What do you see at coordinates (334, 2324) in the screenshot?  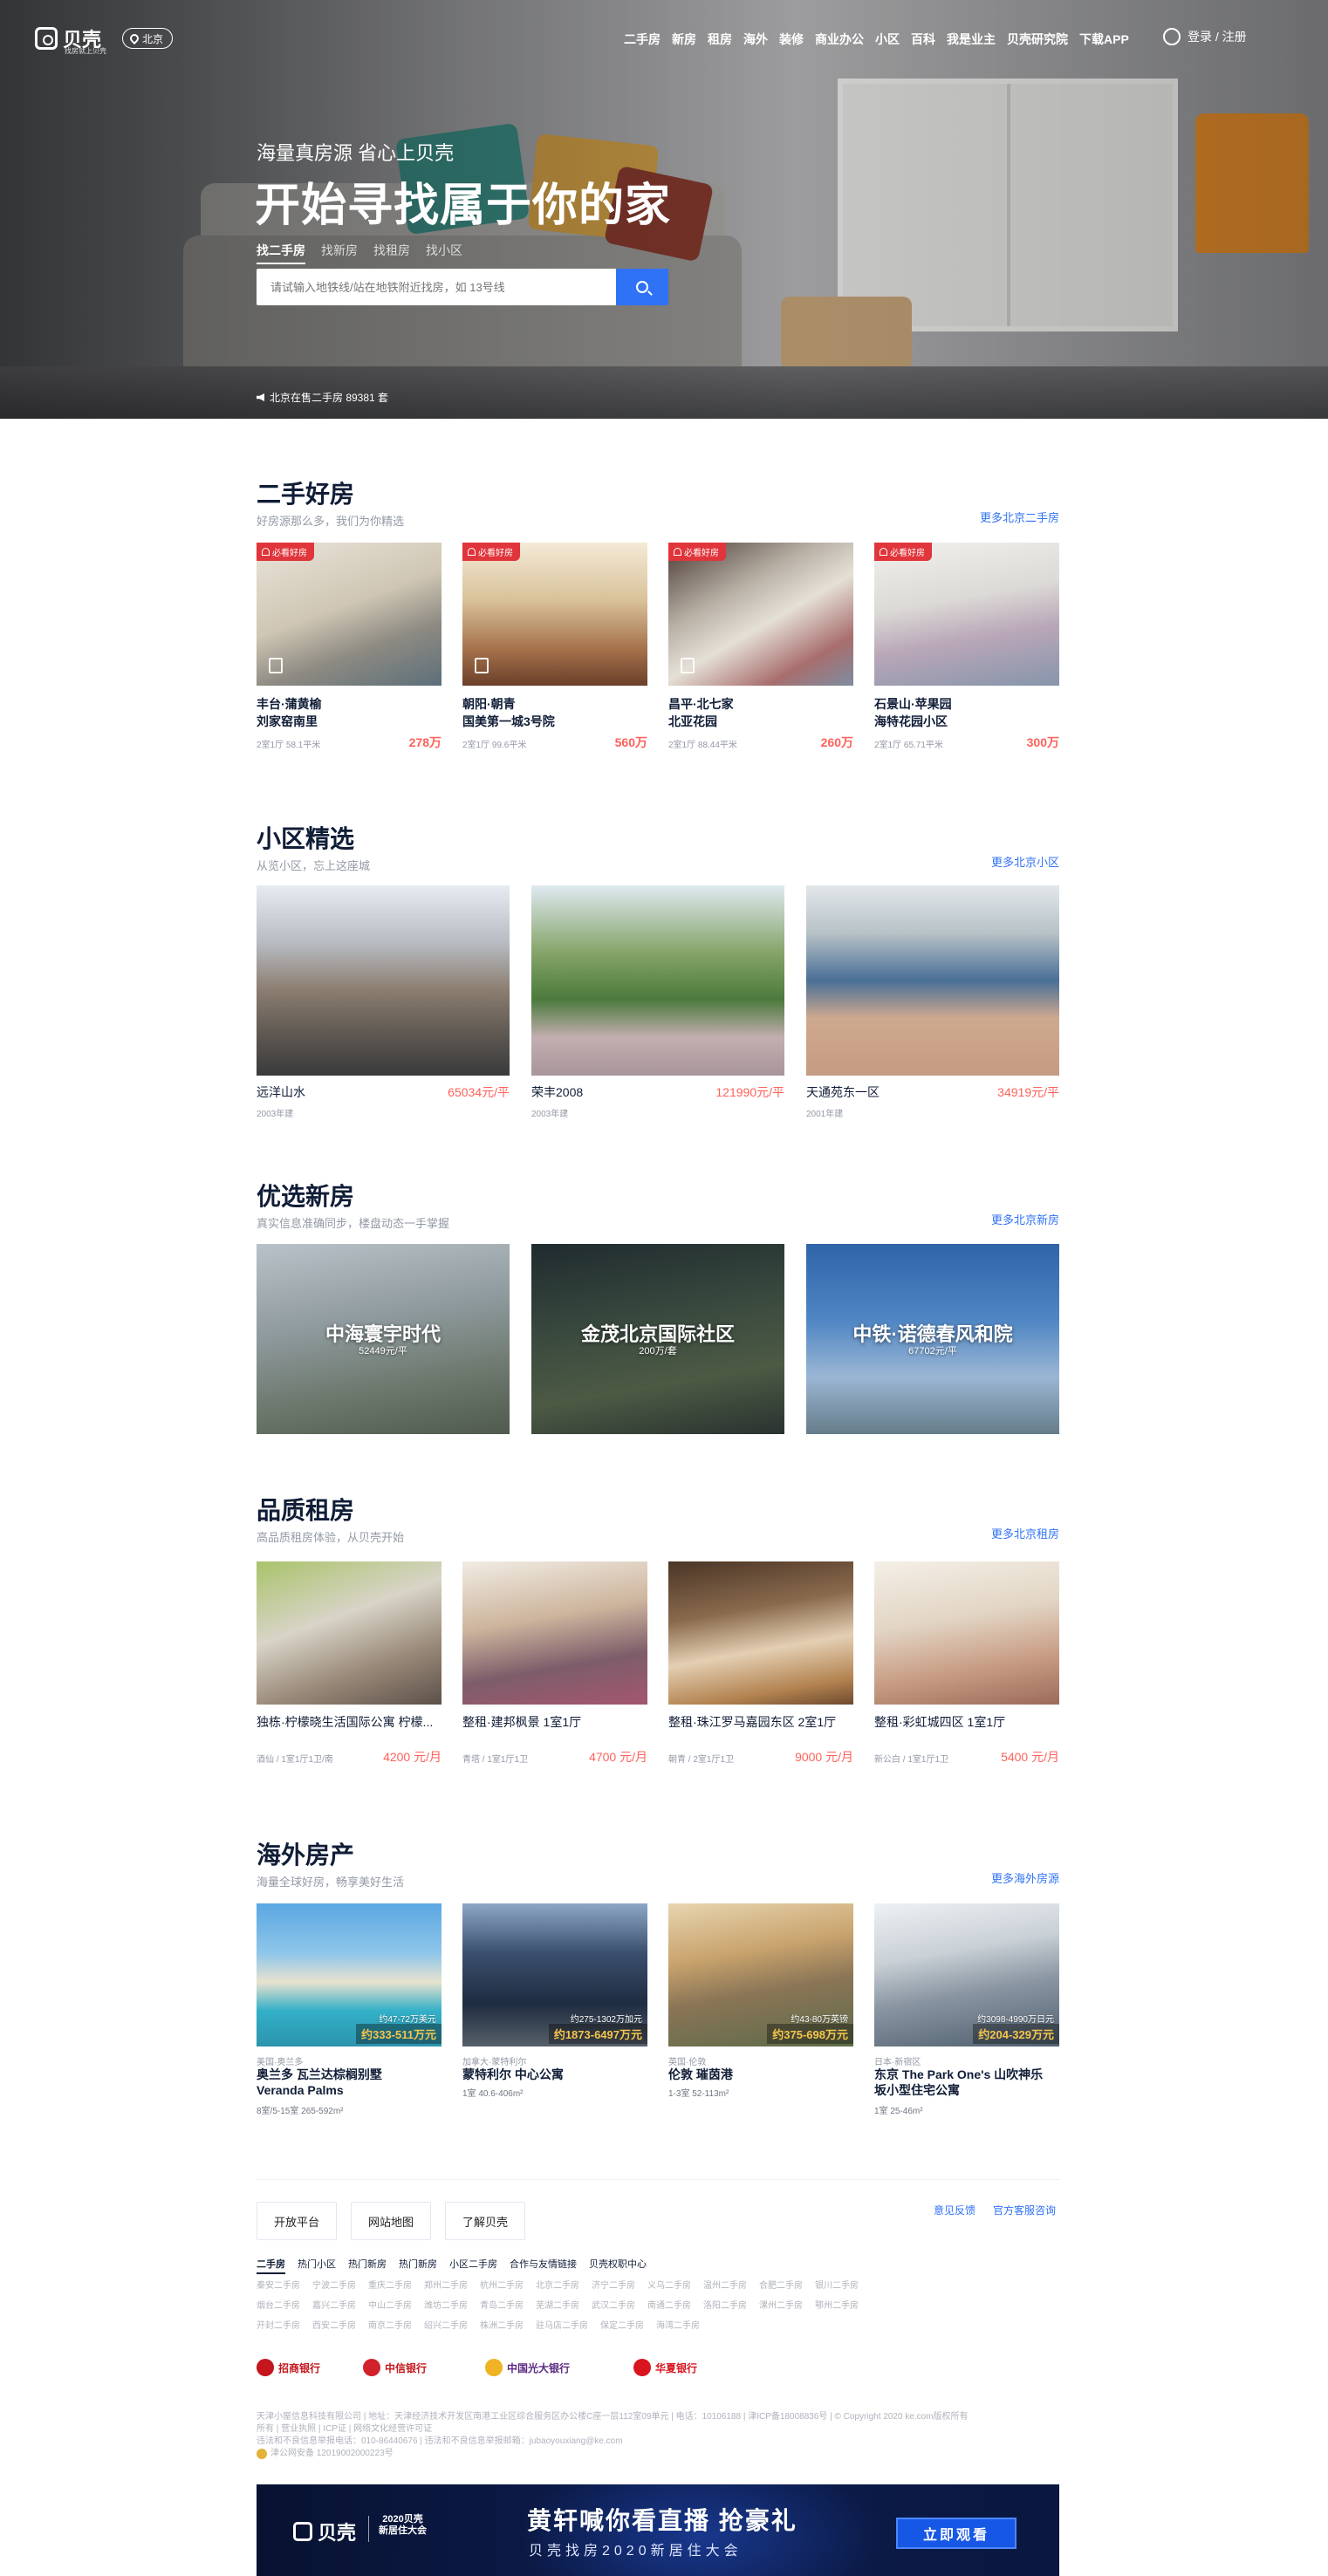 I see `city-link: 西安二手房` at bounding box center [334, 2324].